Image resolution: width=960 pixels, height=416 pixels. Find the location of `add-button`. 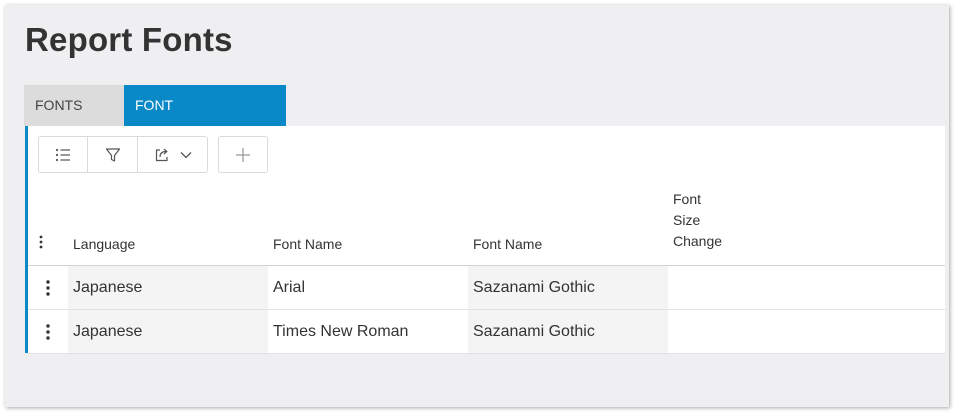

add-button is located at coordinates (243, 154).